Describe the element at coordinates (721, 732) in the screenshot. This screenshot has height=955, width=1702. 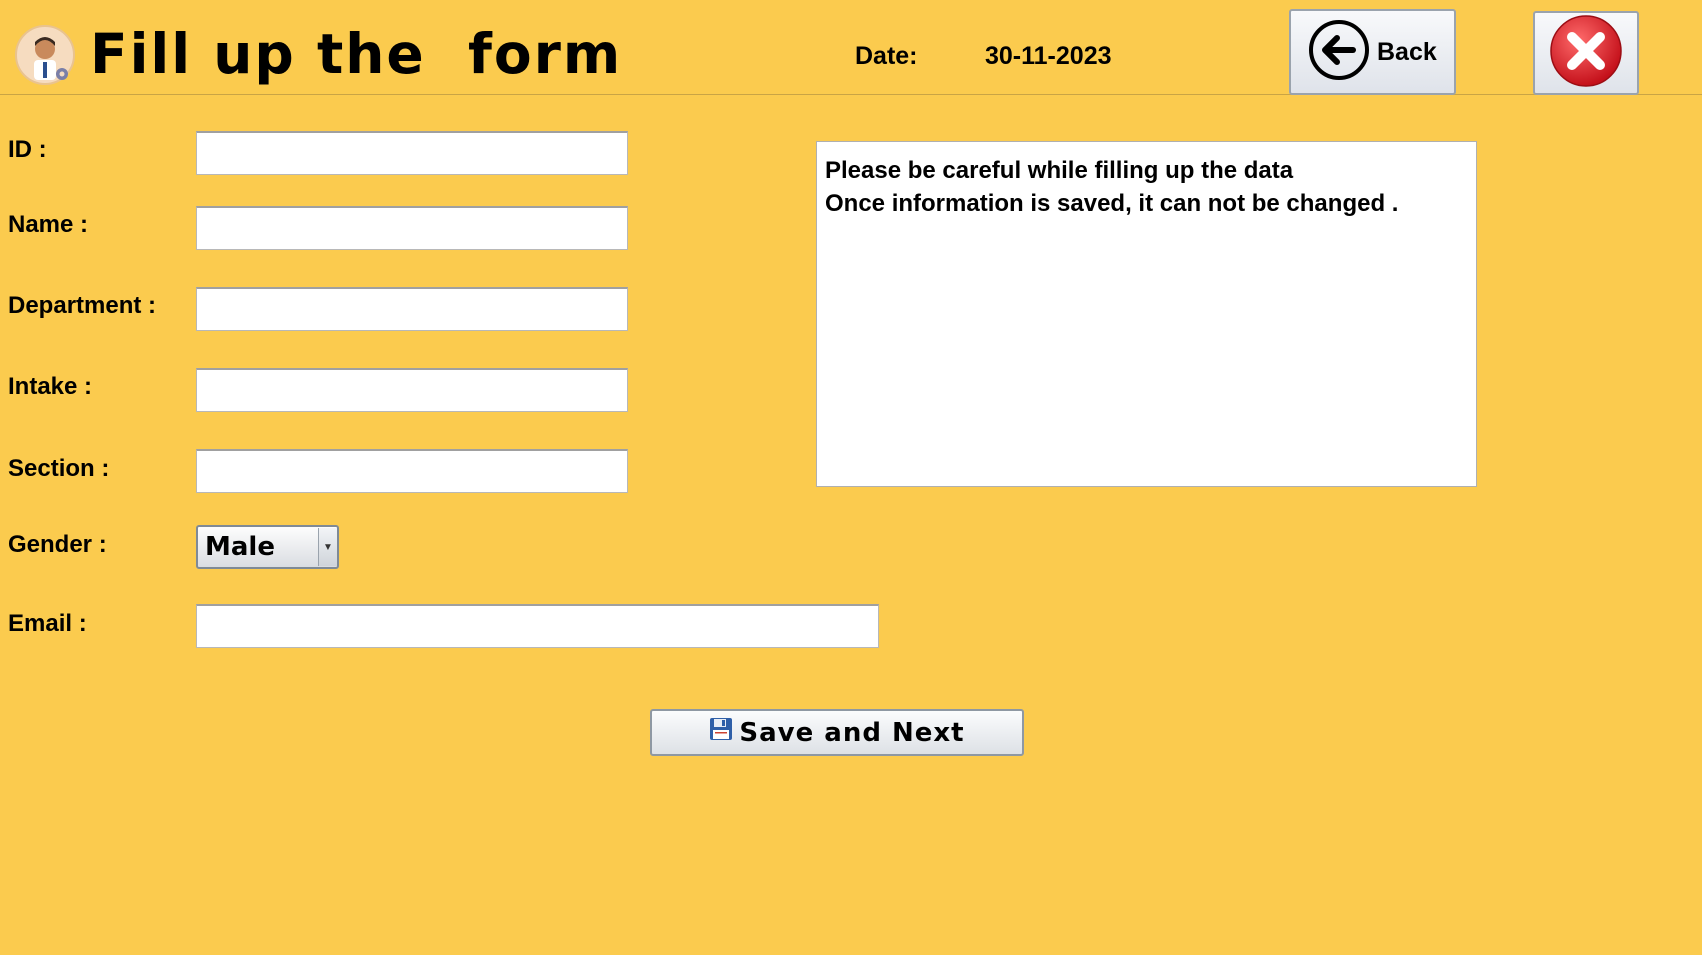
I see `floppy-disk-icon` at that location.